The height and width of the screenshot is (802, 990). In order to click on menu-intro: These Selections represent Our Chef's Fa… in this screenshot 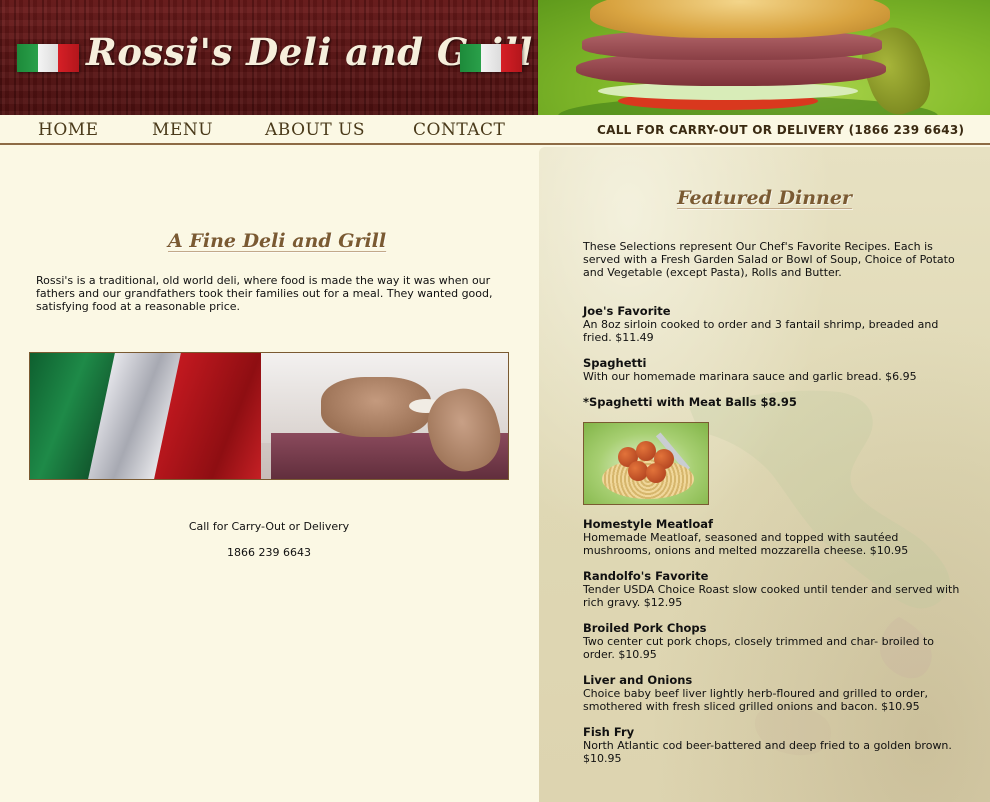, I will do `click(769, 259)`.